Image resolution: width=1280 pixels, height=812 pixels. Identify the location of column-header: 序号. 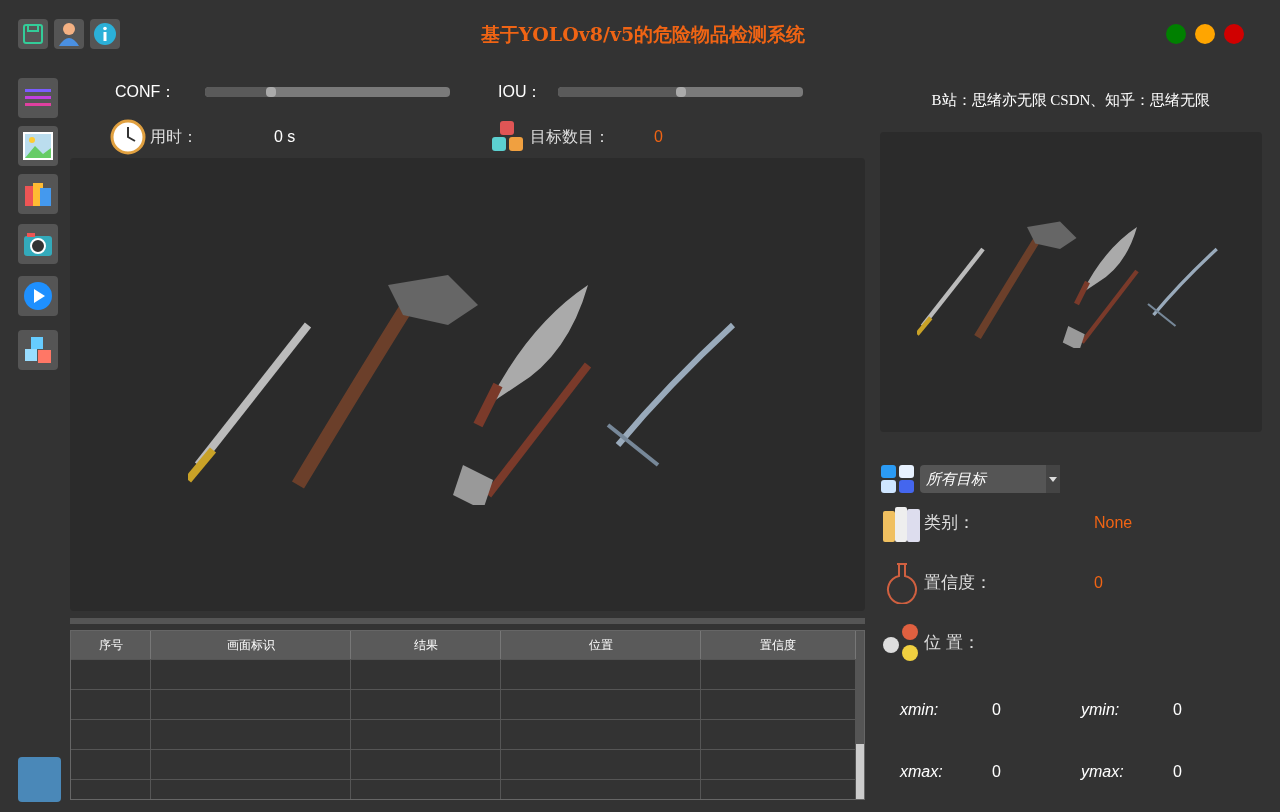
(111, 645).